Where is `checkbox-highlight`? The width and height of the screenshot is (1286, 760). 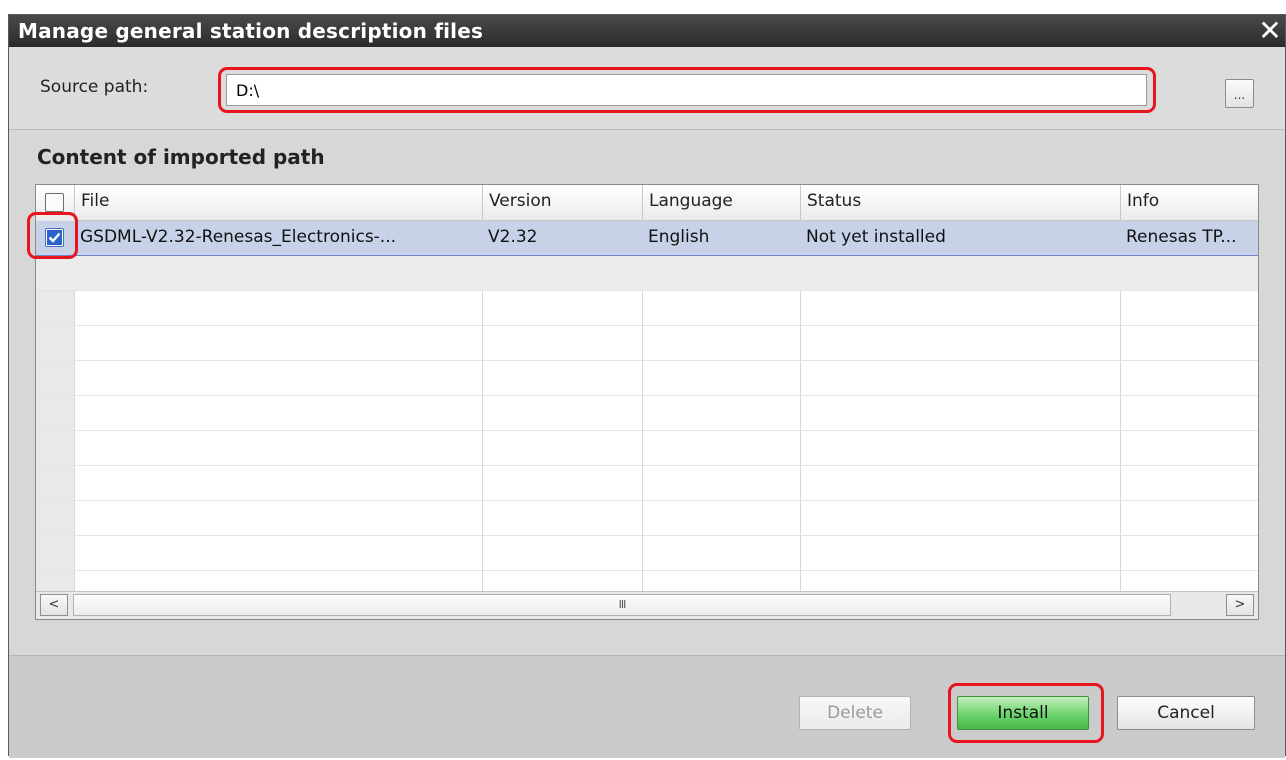
checkbox-highlight is located at coordinates (52, 235).